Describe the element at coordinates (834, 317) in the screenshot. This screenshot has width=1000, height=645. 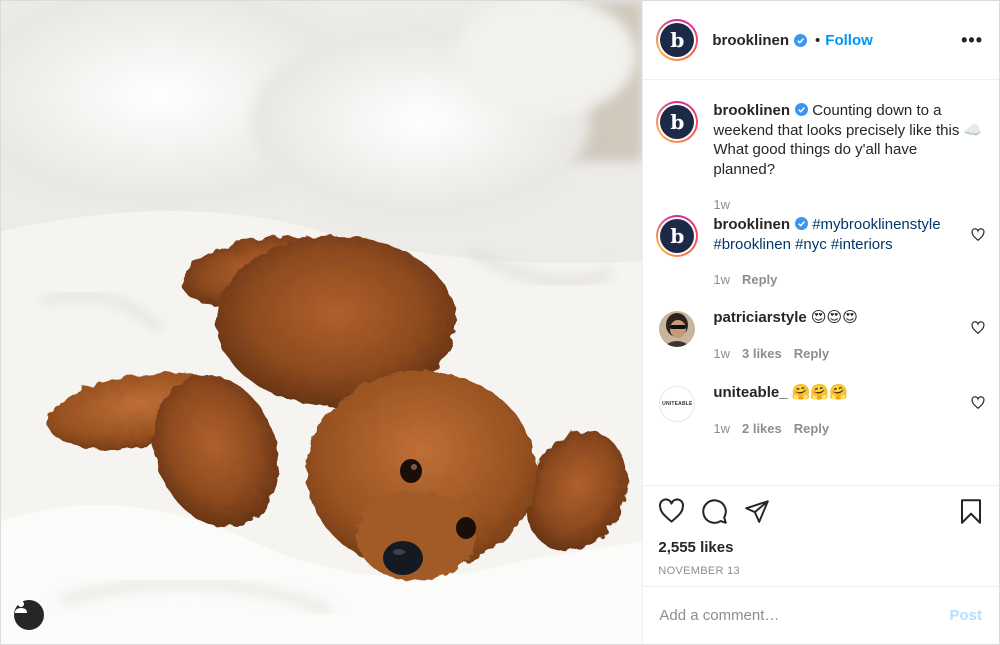
I see `comment-text: 😍😍😍` at that location.